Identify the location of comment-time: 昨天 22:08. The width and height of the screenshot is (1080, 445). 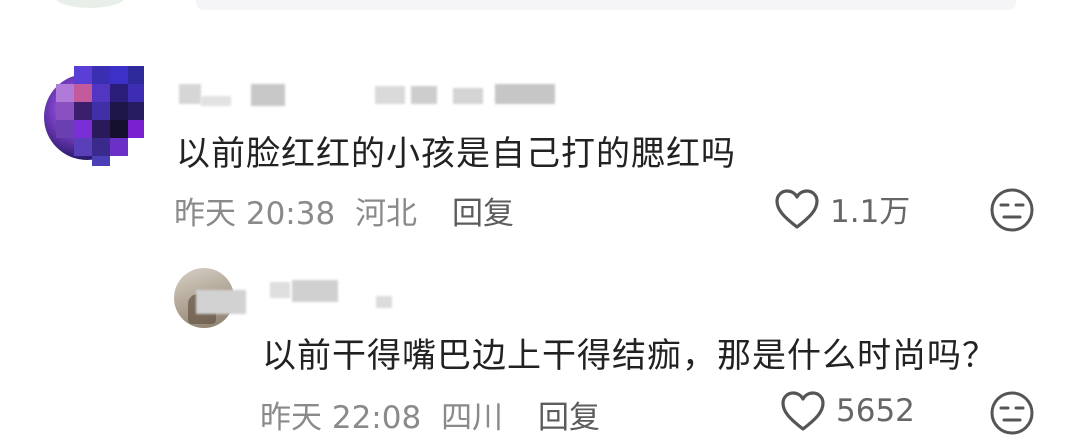
(341, 418).